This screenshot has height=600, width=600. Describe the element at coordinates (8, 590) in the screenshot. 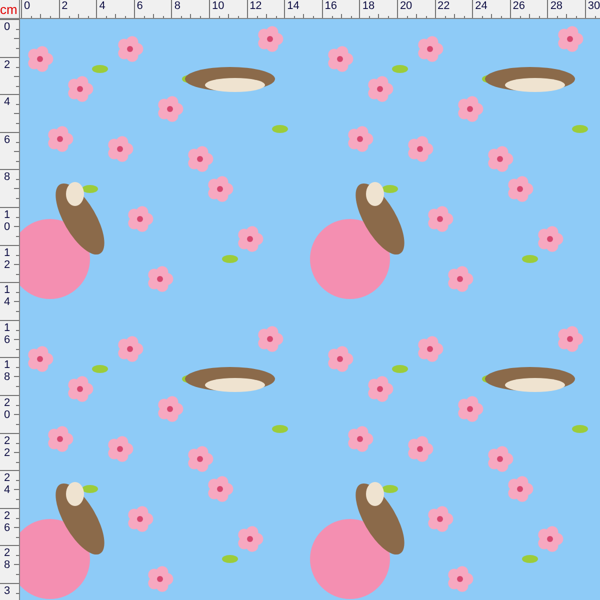

I see `ruler-number: 3` at that location.